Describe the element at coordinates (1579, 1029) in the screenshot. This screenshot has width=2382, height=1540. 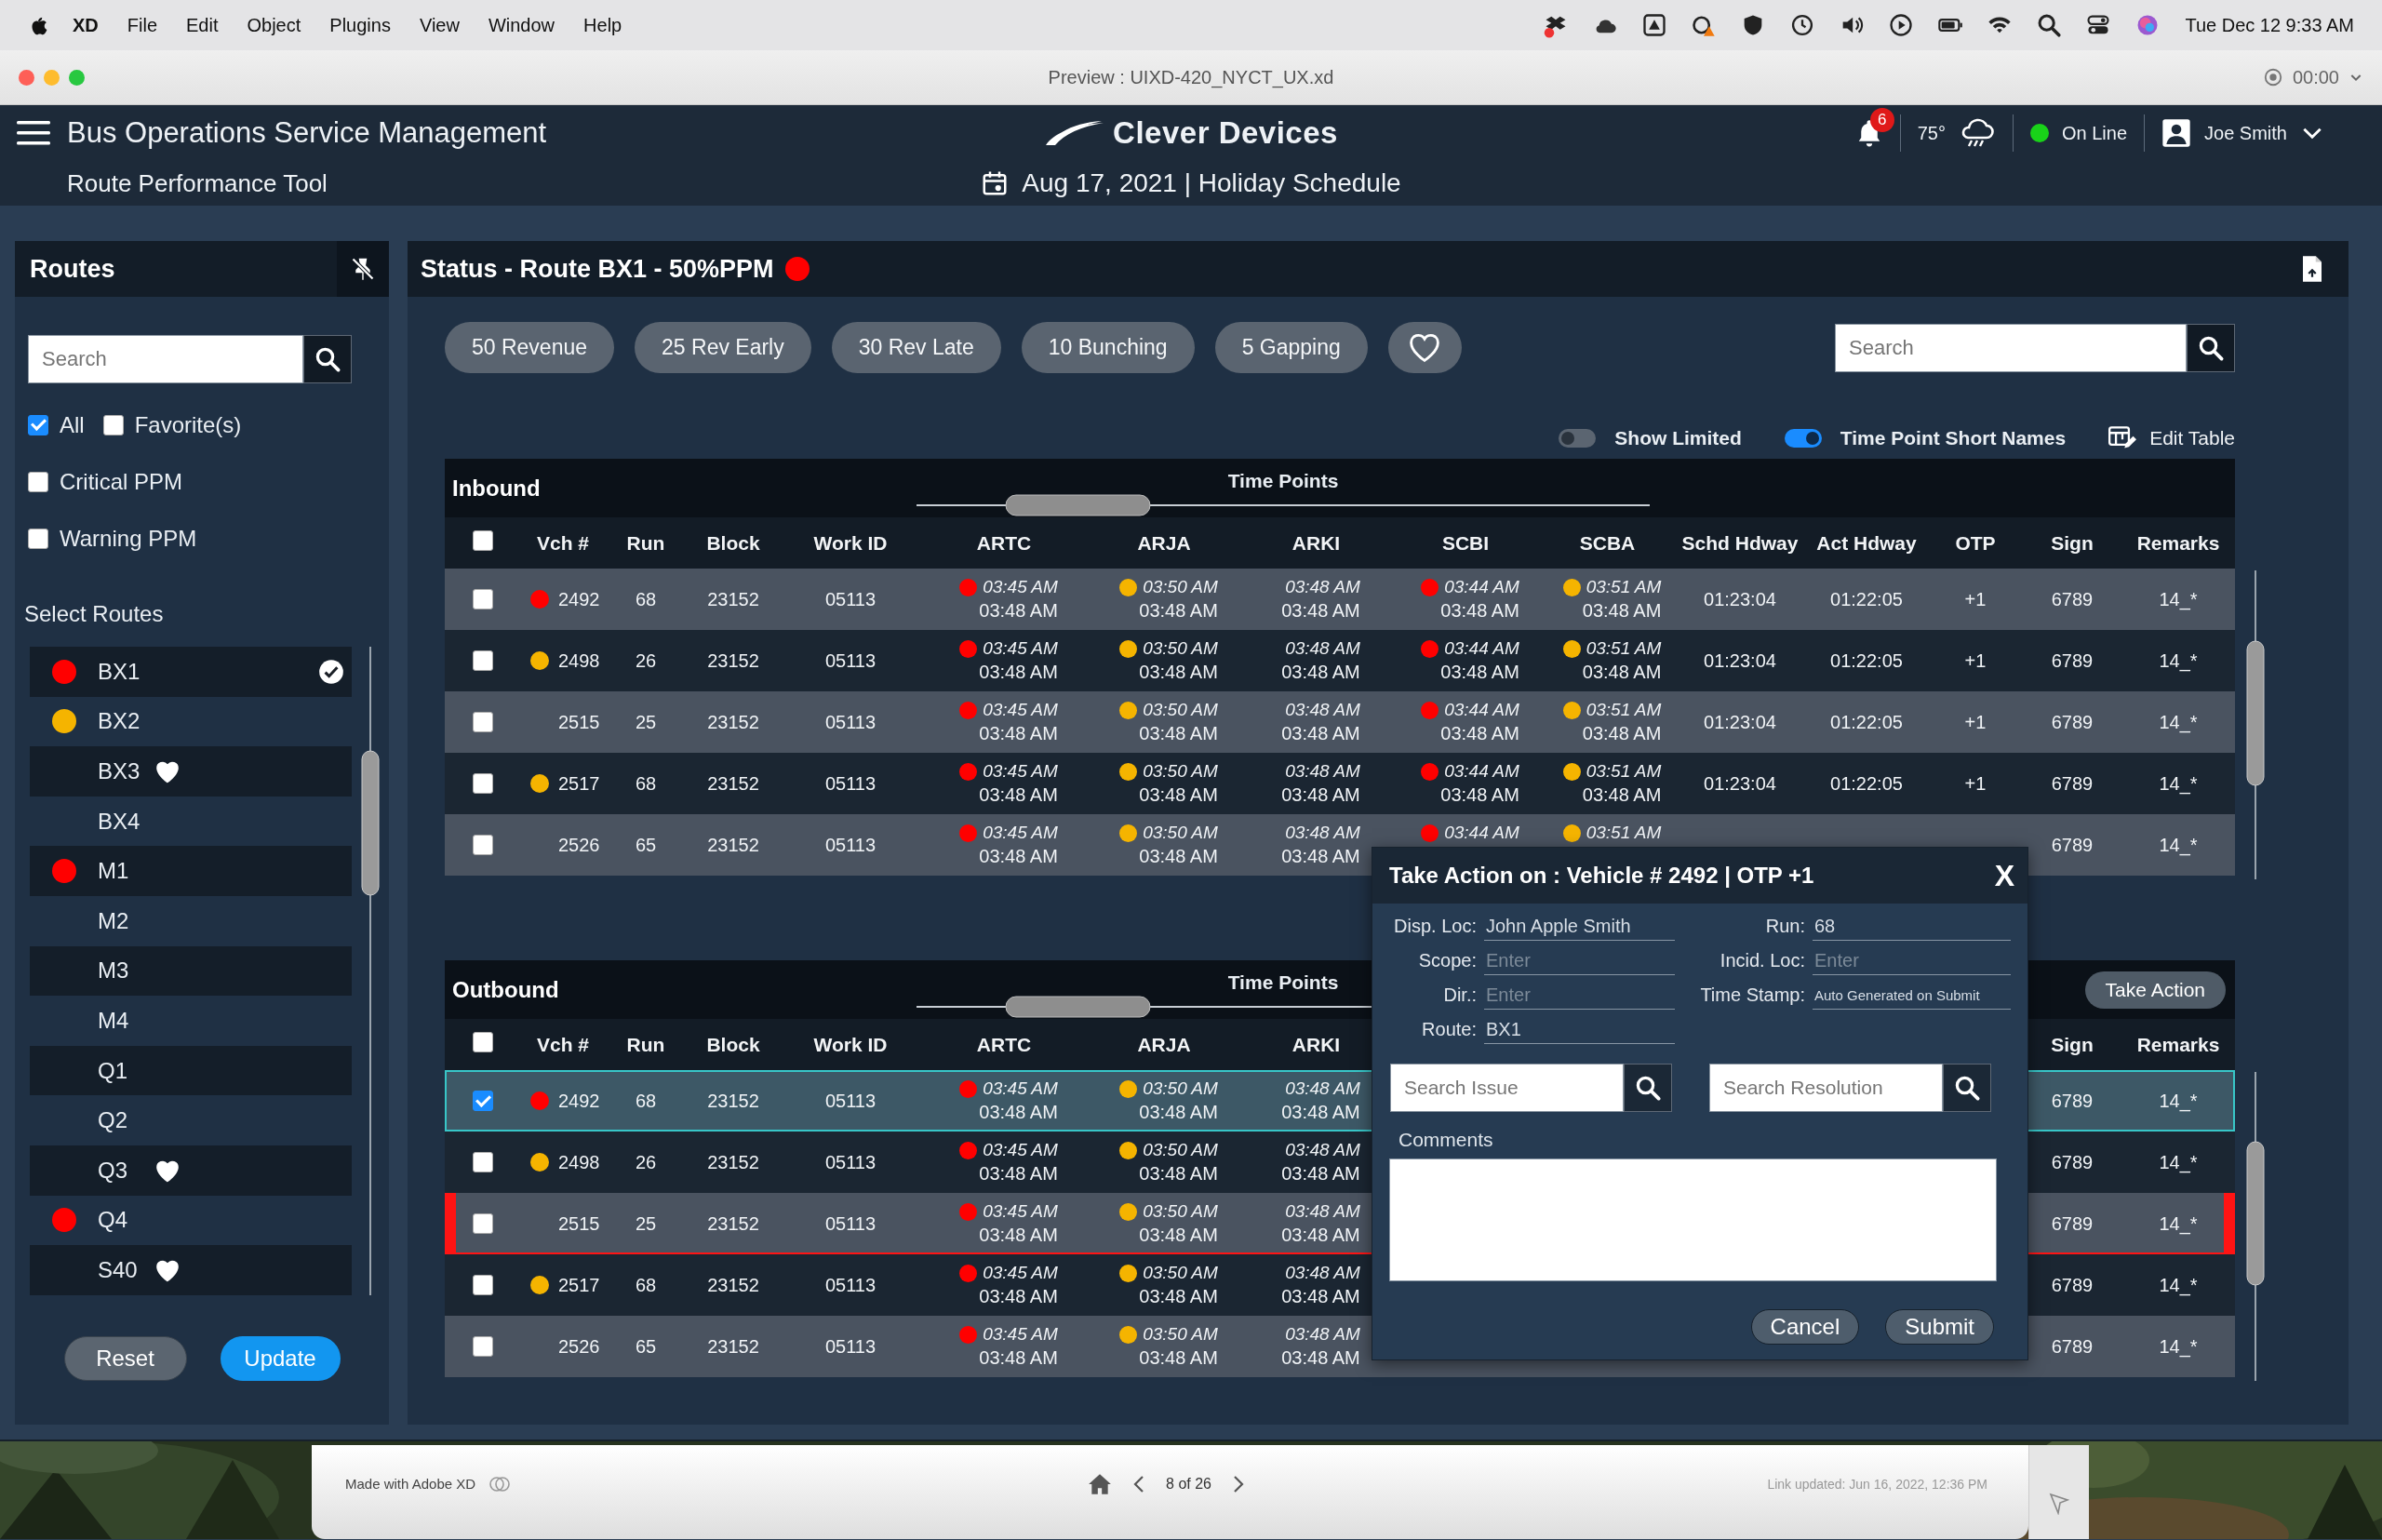
I see `text-field: BX1` at that location.